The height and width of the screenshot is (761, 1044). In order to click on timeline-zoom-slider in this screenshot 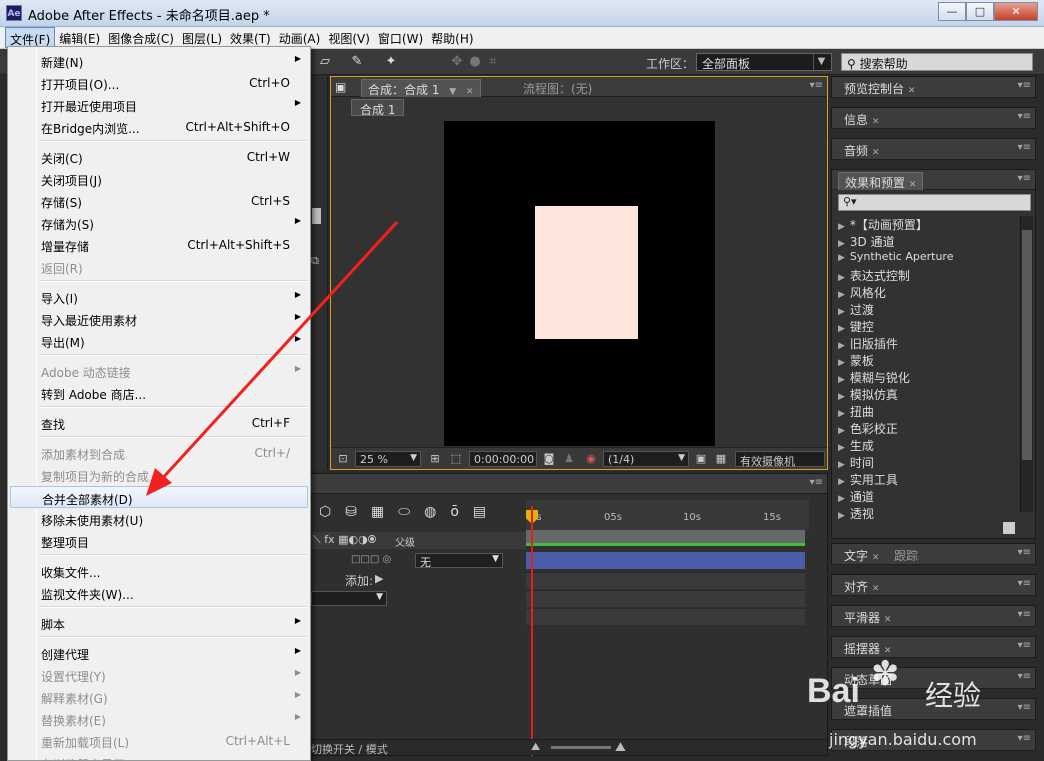, I will do `click(581, 747)`.